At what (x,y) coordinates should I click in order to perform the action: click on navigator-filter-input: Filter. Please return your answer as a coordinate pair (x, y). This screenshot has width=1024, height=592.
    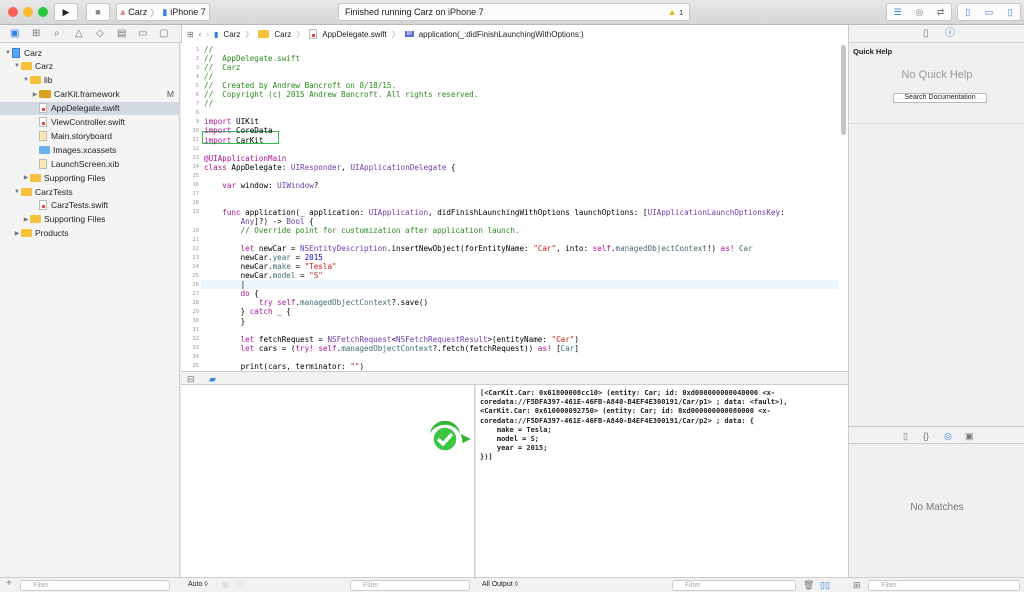
    Looking at the image, I should click on (95, 585).